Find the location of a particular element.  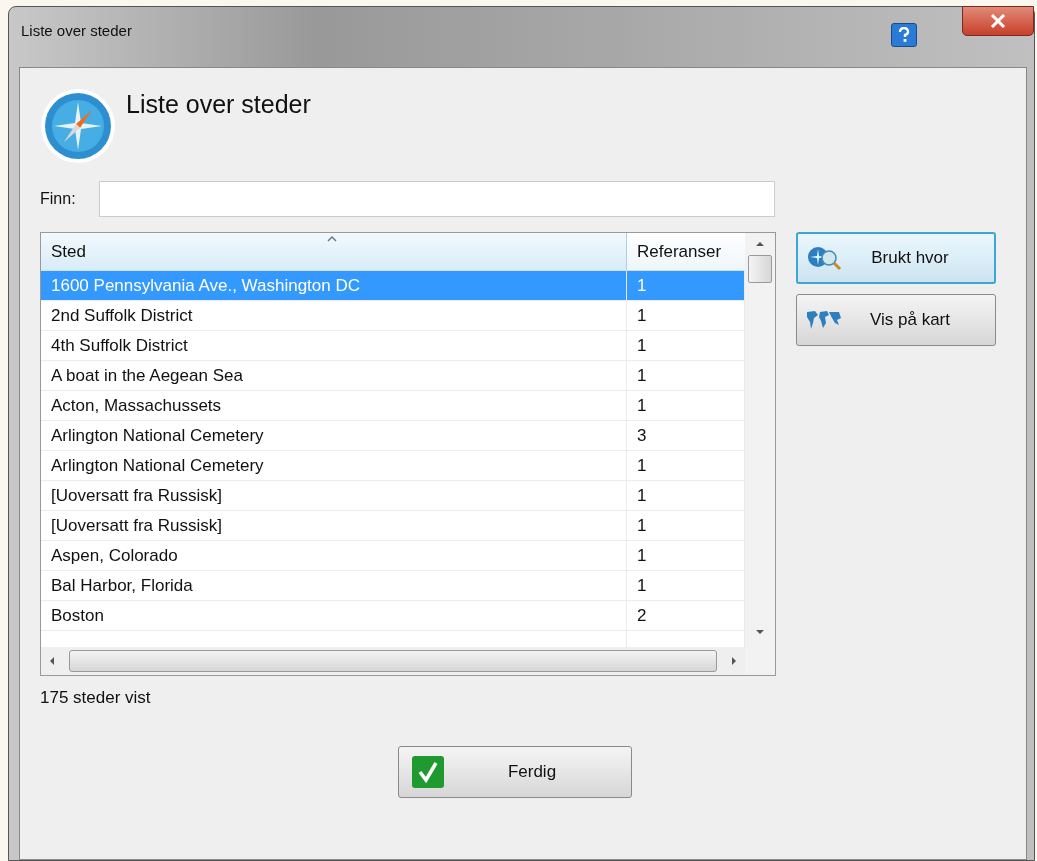

search-label: Finn: is located at coordinates (58, 199).